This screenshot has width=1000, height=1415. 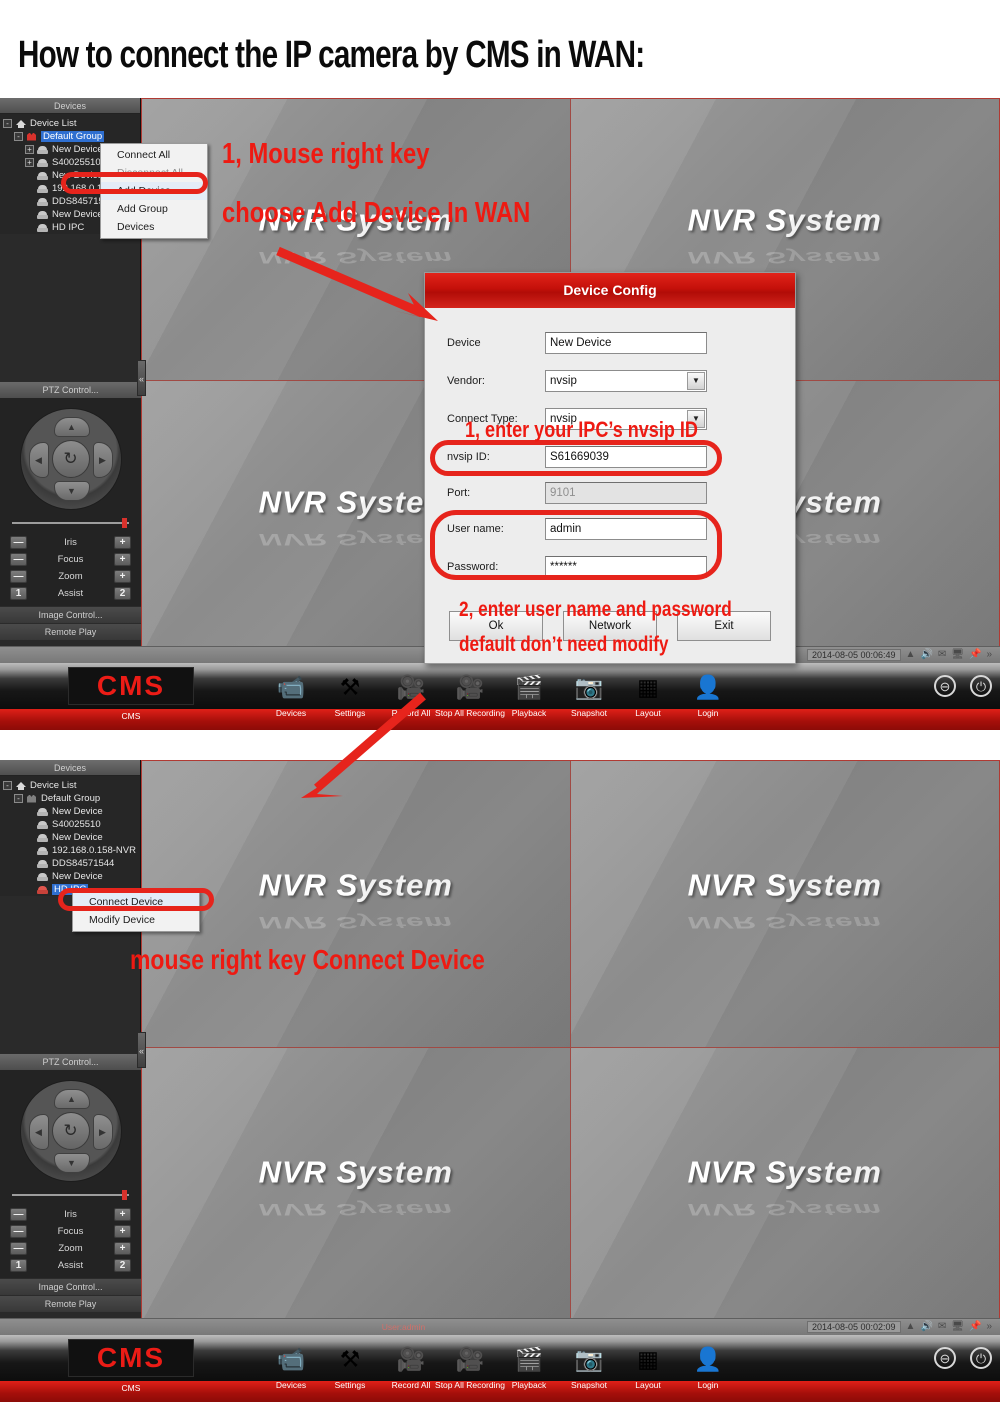 I want to click on tree-row-device: + 192.168.0.158-NVR, so click(x=70, y=850).